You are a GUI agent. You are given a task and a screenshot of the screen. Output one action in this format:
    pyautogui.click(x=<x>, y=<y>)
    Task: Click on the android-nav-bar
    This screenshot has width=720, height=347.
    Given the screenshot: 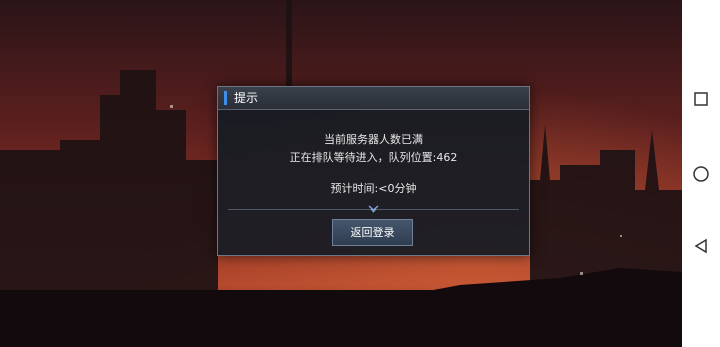 What is the action you would take?
    pyautogui.click(x=701, y=173)
    